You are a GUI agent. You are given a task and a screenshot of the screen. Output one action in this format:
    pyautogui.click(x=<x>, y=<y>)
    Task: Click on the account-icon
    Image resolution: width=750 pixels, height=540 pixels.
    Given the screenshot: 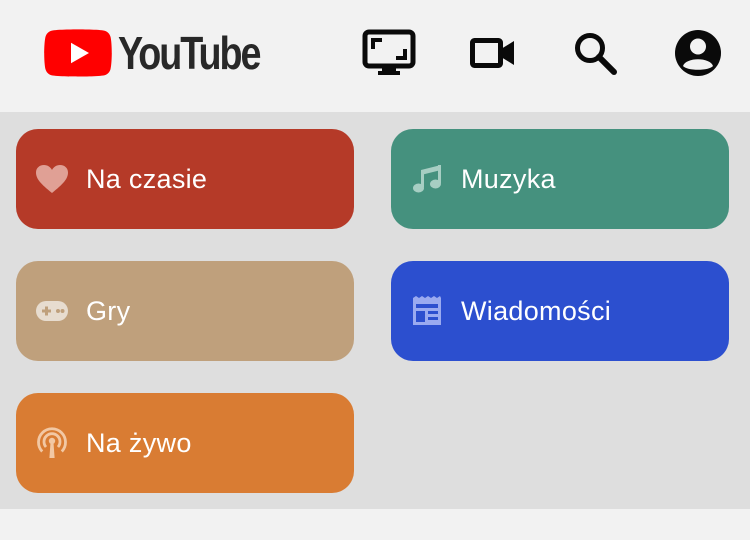 What is the action you would take?
    pyautogui.click(x=698, y=53)
    